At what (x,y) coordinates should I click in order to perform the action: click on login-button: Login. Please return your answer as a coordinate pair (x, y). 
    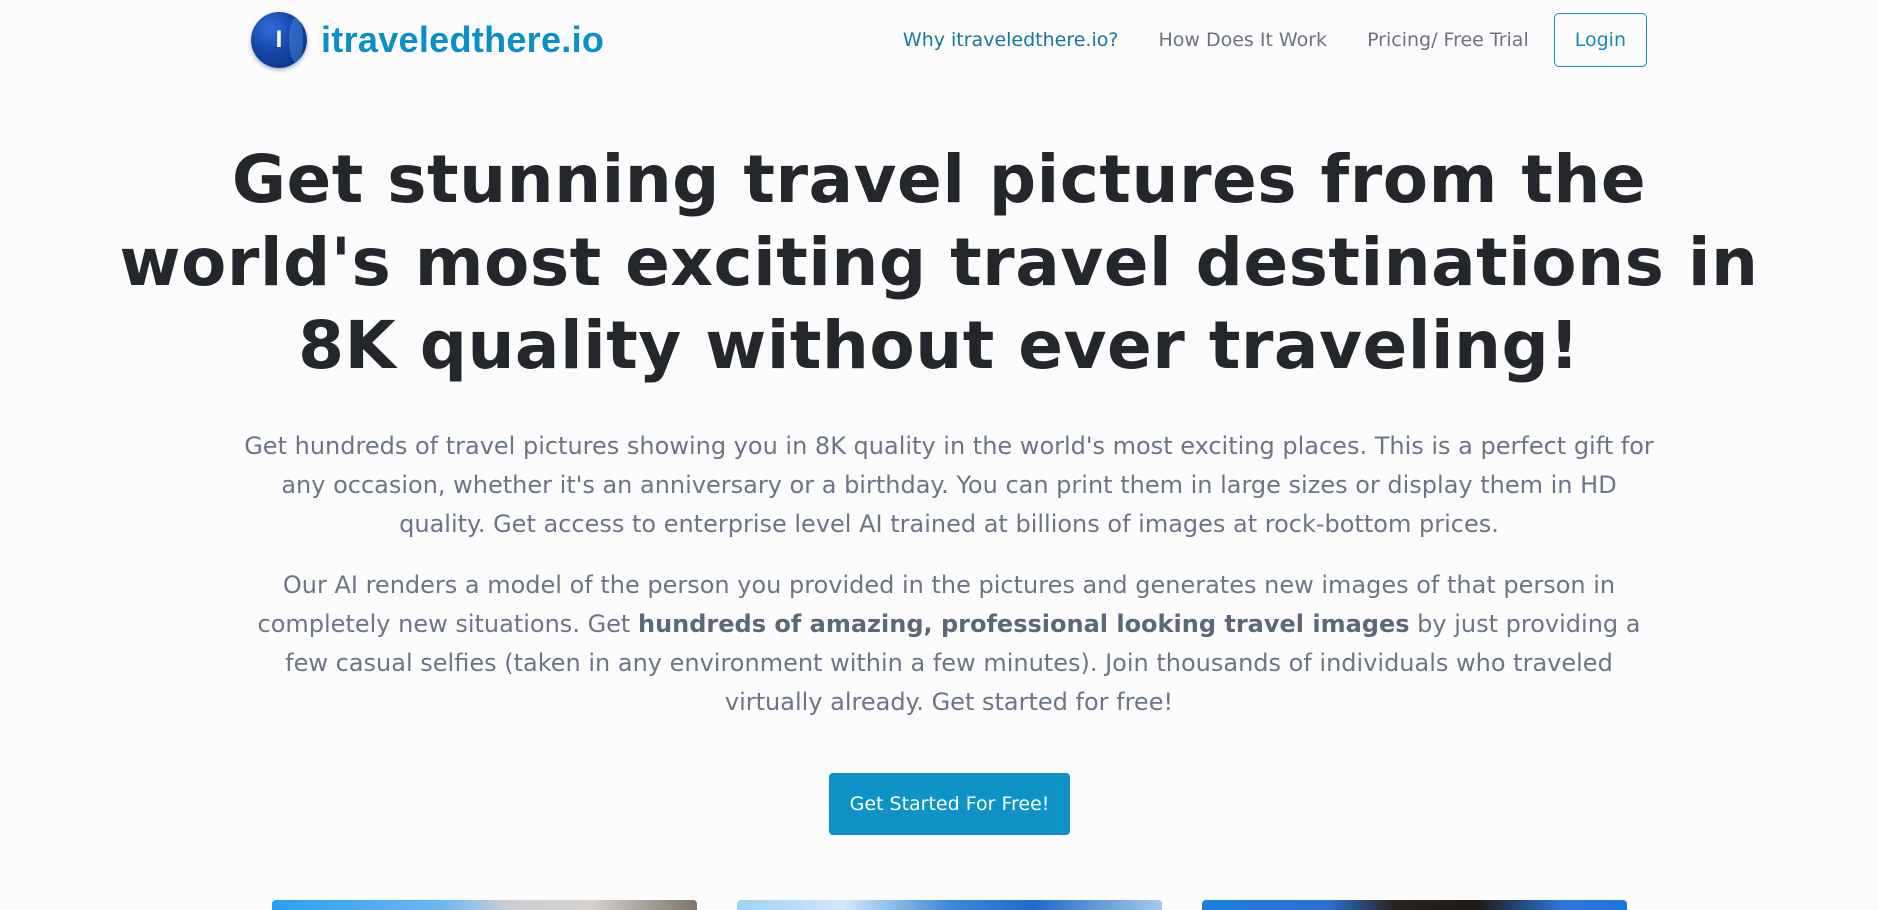
    Looking at the image, I should click on (1600, 40).